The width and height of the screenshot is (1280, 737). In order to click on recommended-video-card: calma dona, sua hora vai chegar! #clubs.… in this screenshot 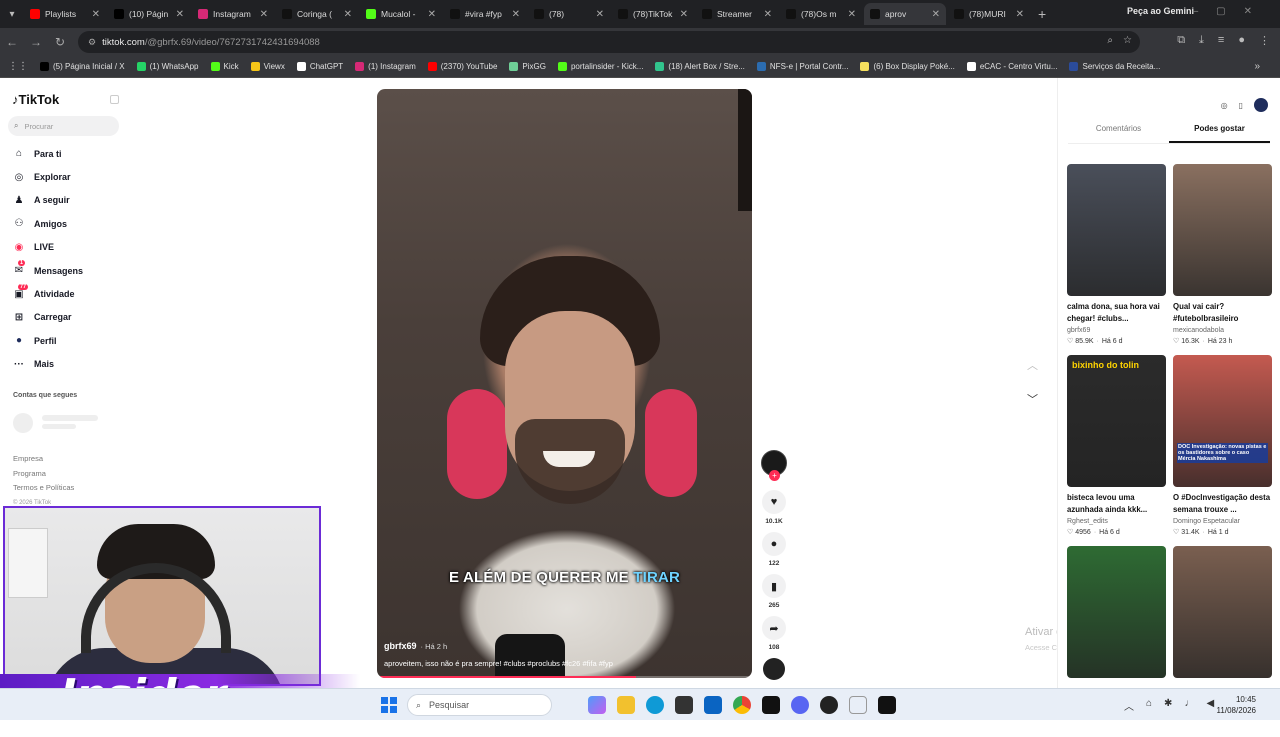, I will do `click(1116, 259)`.